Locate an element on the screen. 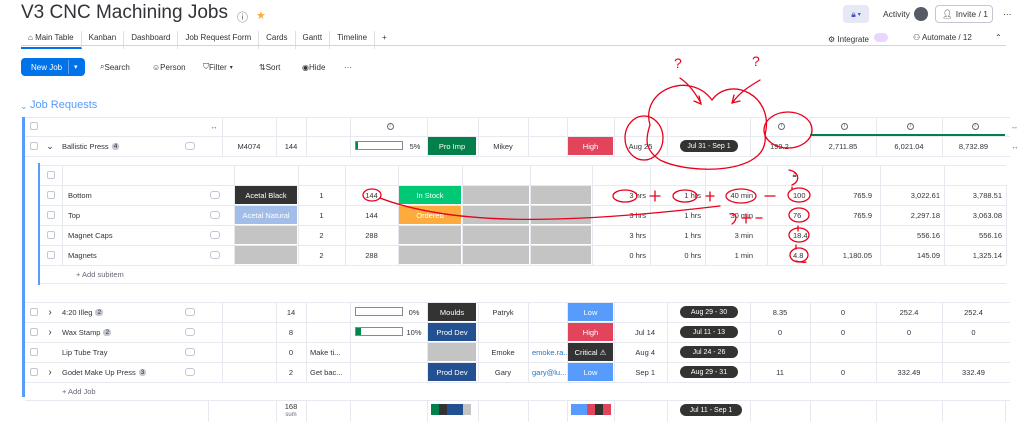 The width and height of the screenshot is (1024, 424). scheduled-timeline: Aug 29 - 30 is located at coordinates (709, 312).